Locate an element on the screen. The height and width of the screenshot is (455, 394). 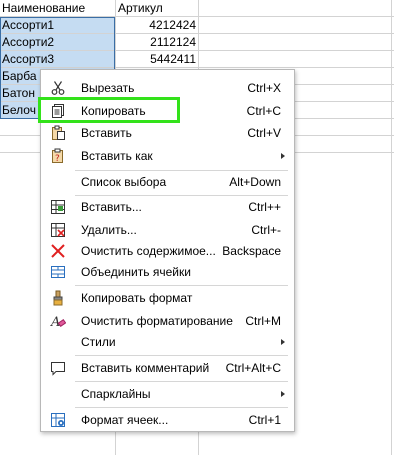
insert-cells-icon is located at coordinates (58, 207).